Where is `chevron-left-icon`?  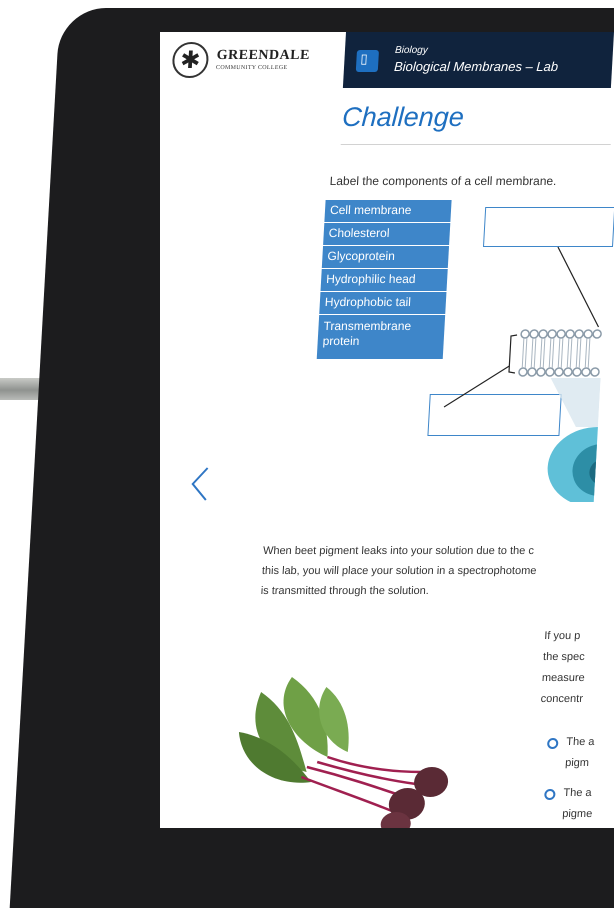
chevron-left-icon is located at coordinates (200, 484).